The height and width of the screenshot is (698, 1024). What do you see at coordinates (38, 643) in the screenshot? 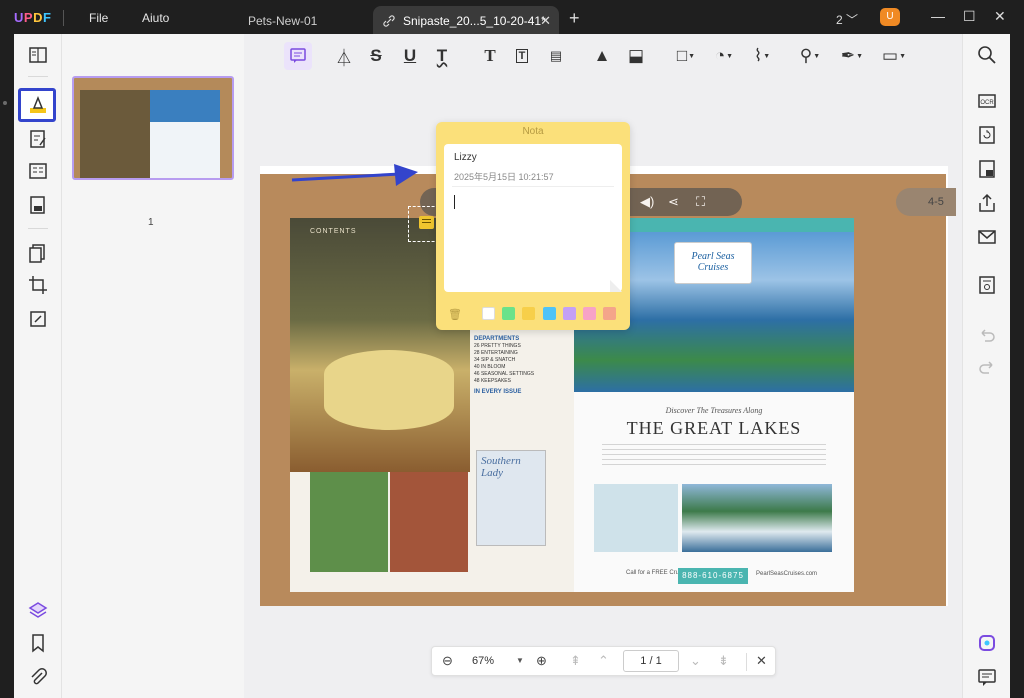
I see `bookmark-icon` at bounding box center [38, 643].